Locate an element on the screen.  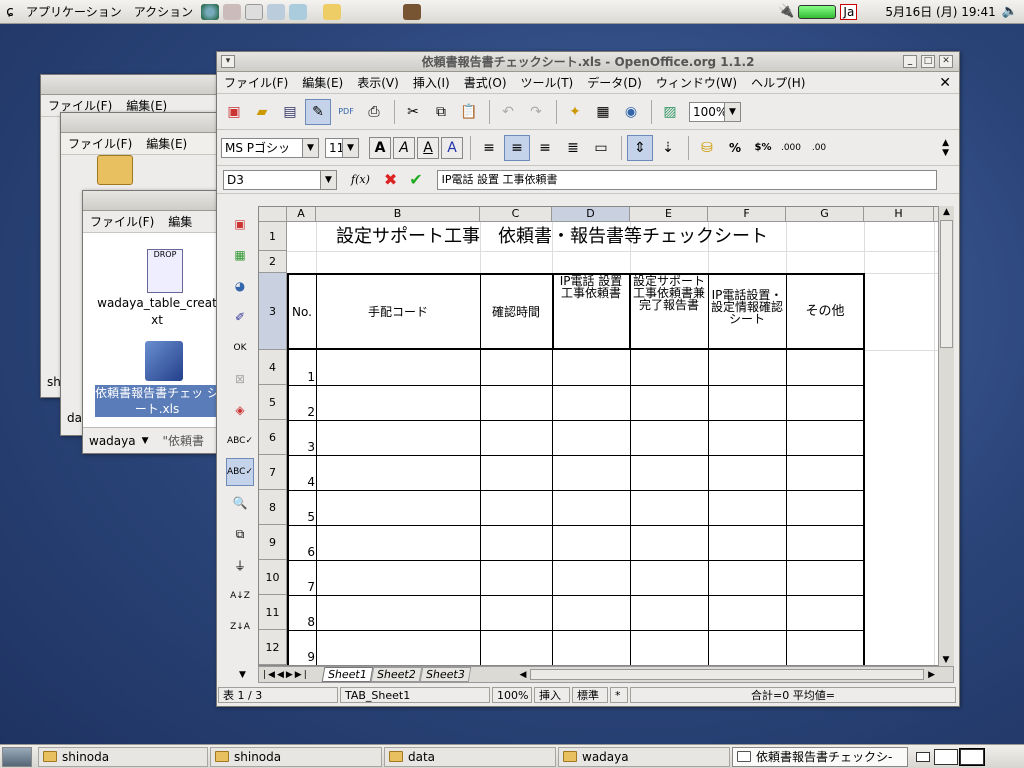
scrollbar-thumb is located at coordinates (946, 284).